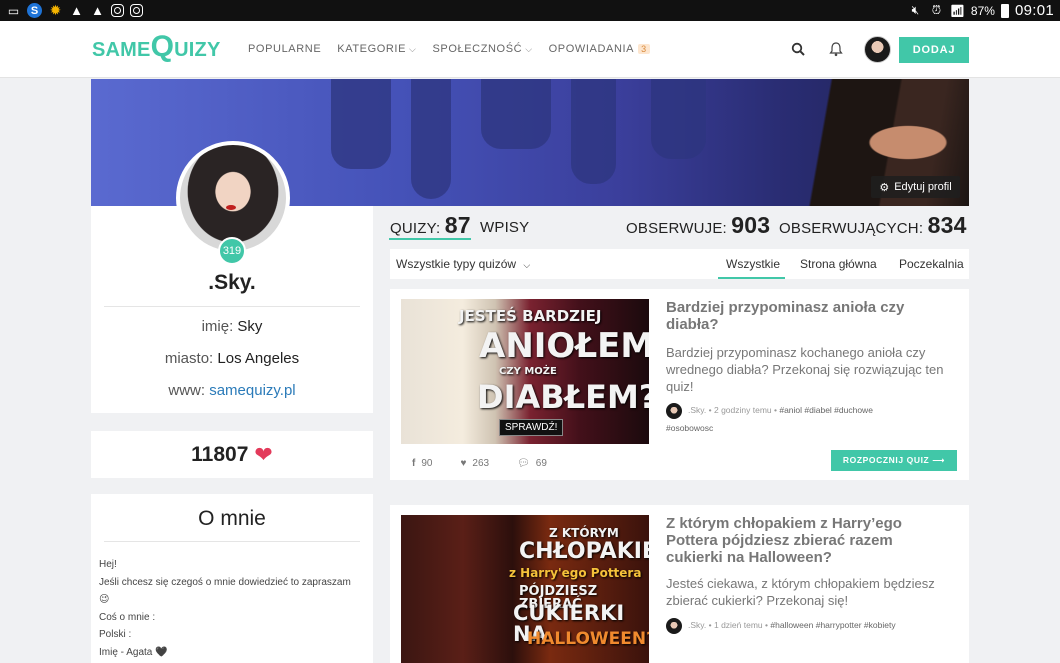 The height and width of the screenshot is (663, 1060). I want to click on gear-icon: ⚙, so click(884, 187).